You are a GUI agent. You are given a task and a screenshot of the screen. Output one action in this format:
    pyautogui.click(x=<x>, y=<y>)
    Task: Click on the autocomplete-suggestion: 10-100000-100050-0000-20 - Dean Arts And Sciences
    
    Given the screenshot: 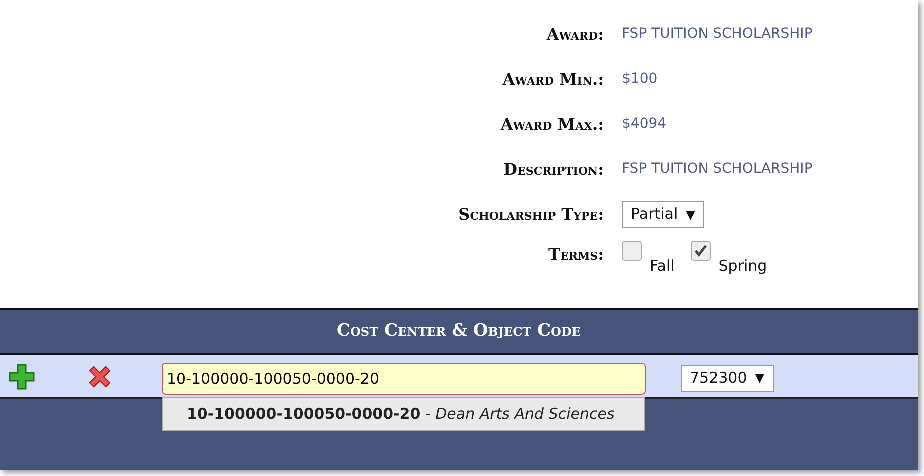 What is the action you would take?
    pyautogui.click(x=407, y=414)
    